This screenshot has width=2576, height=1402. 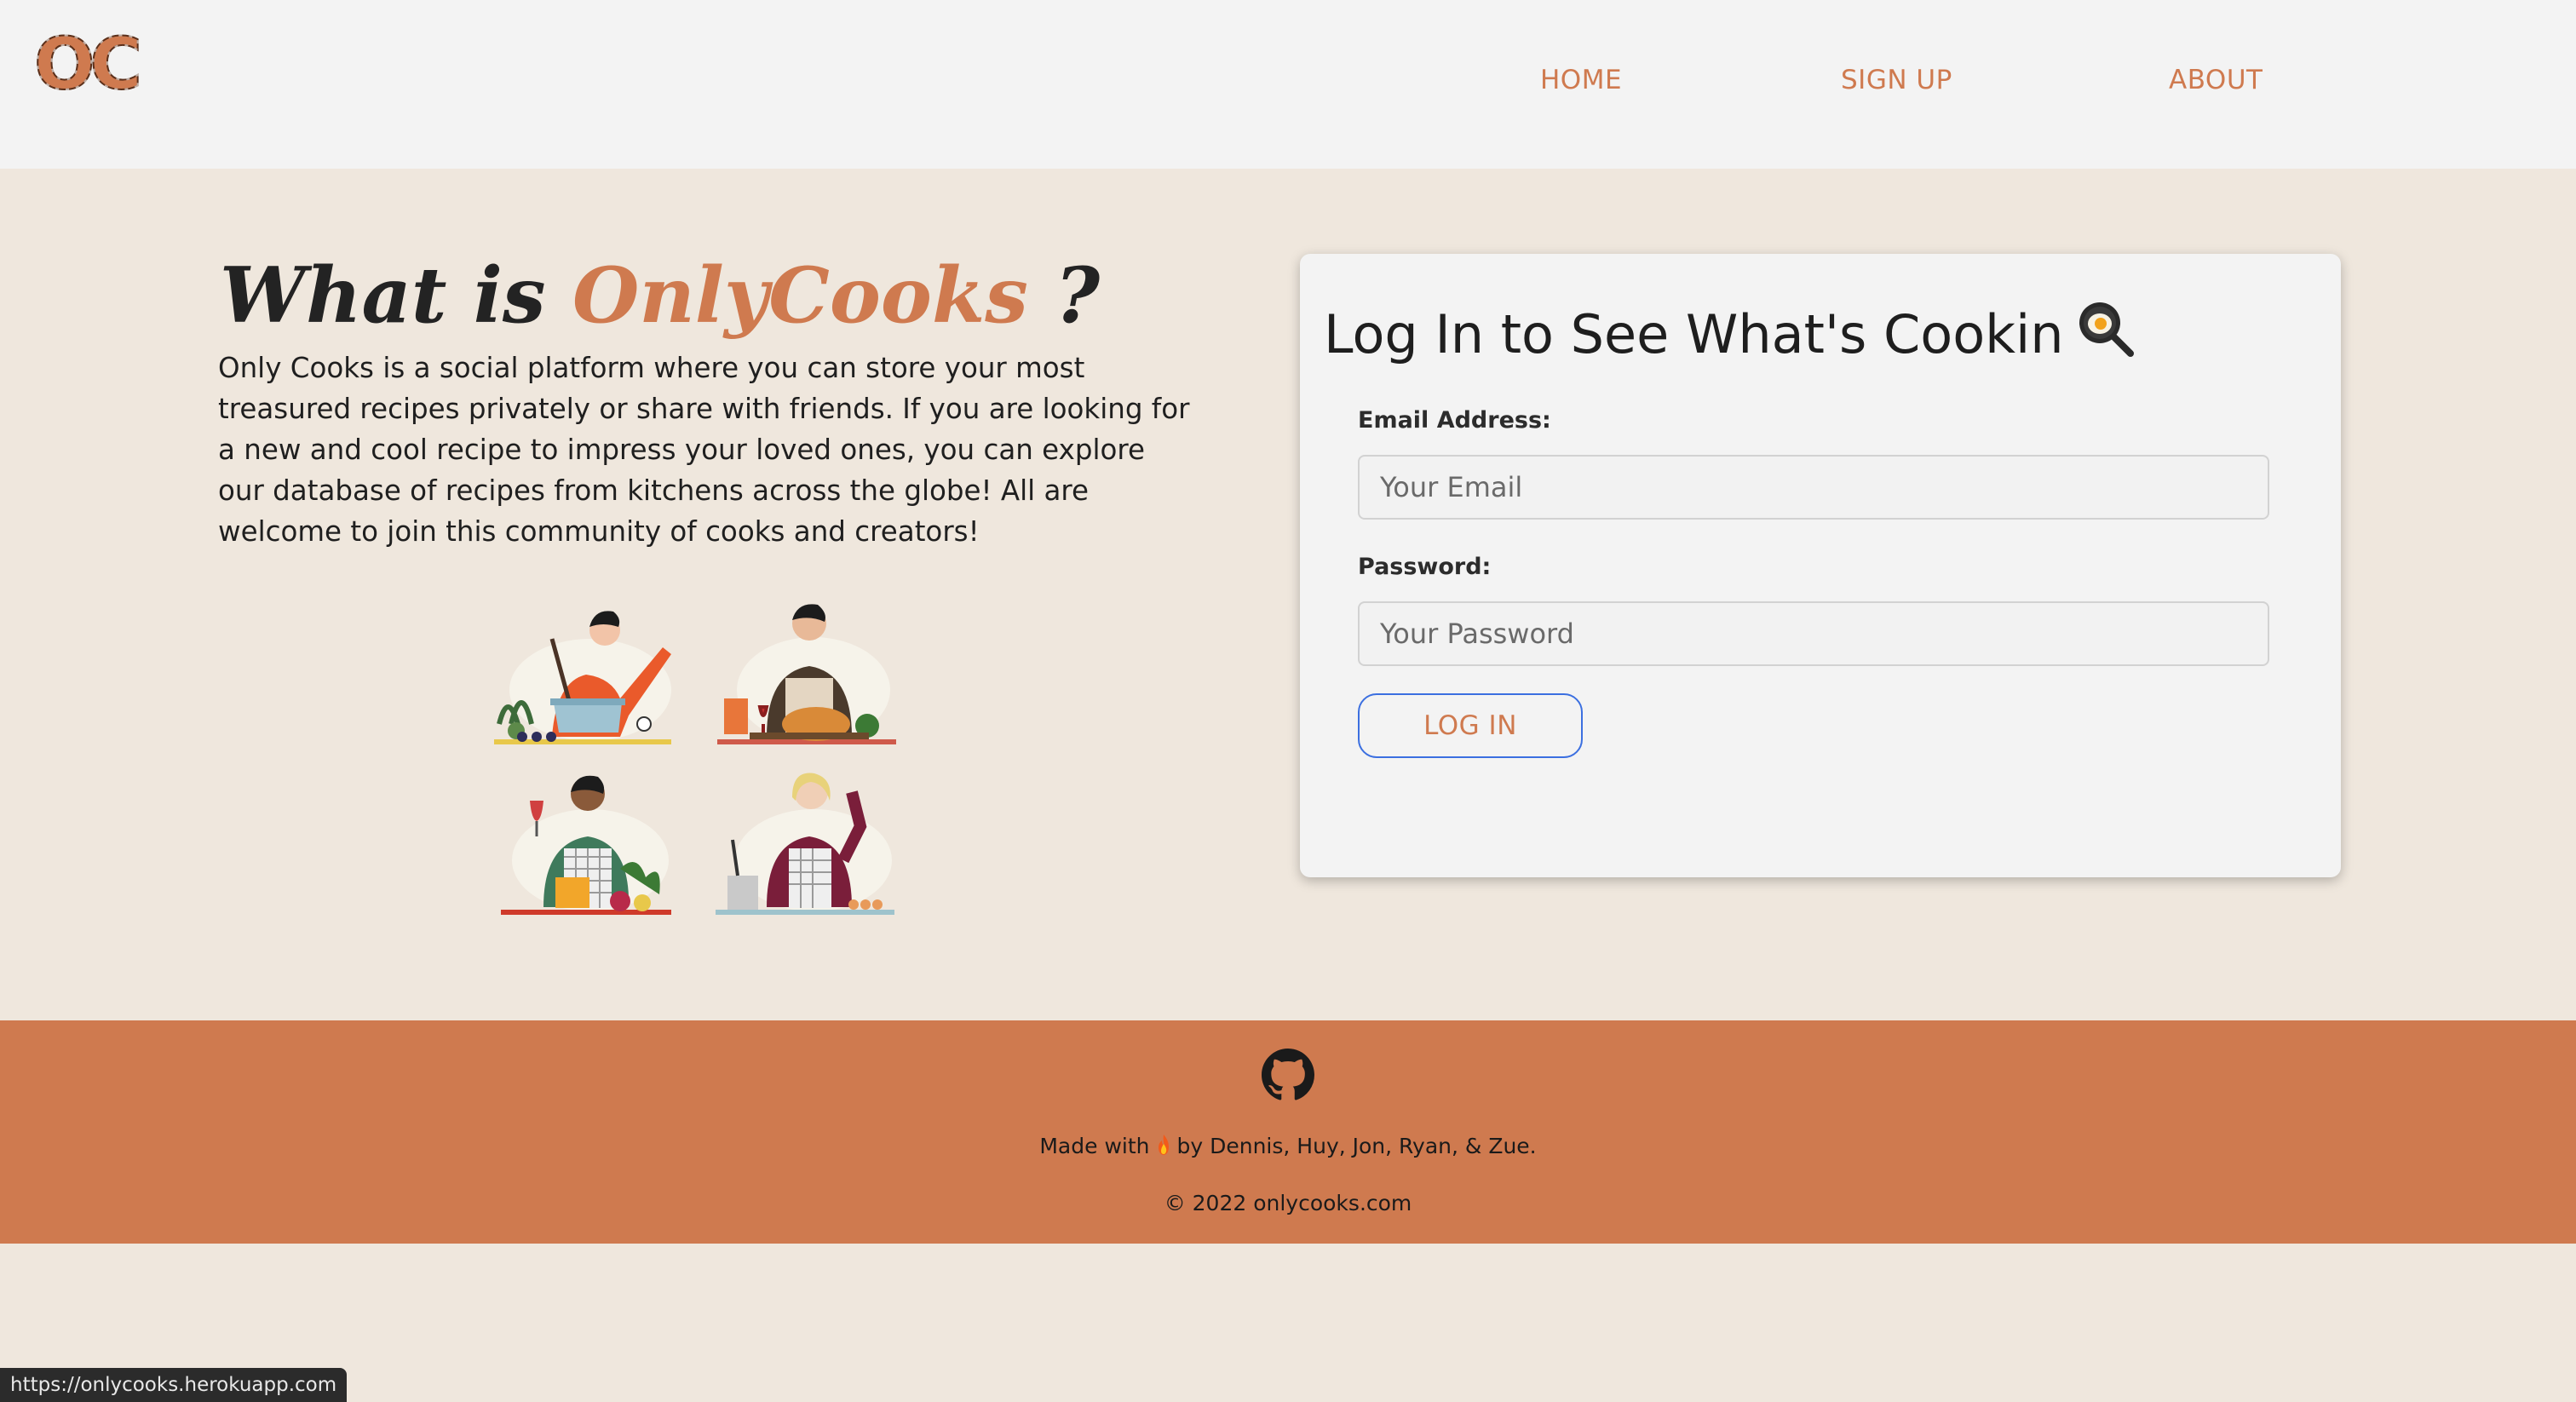 I want to click on logo-text-highlight: OC, so click(x=86, y=65).